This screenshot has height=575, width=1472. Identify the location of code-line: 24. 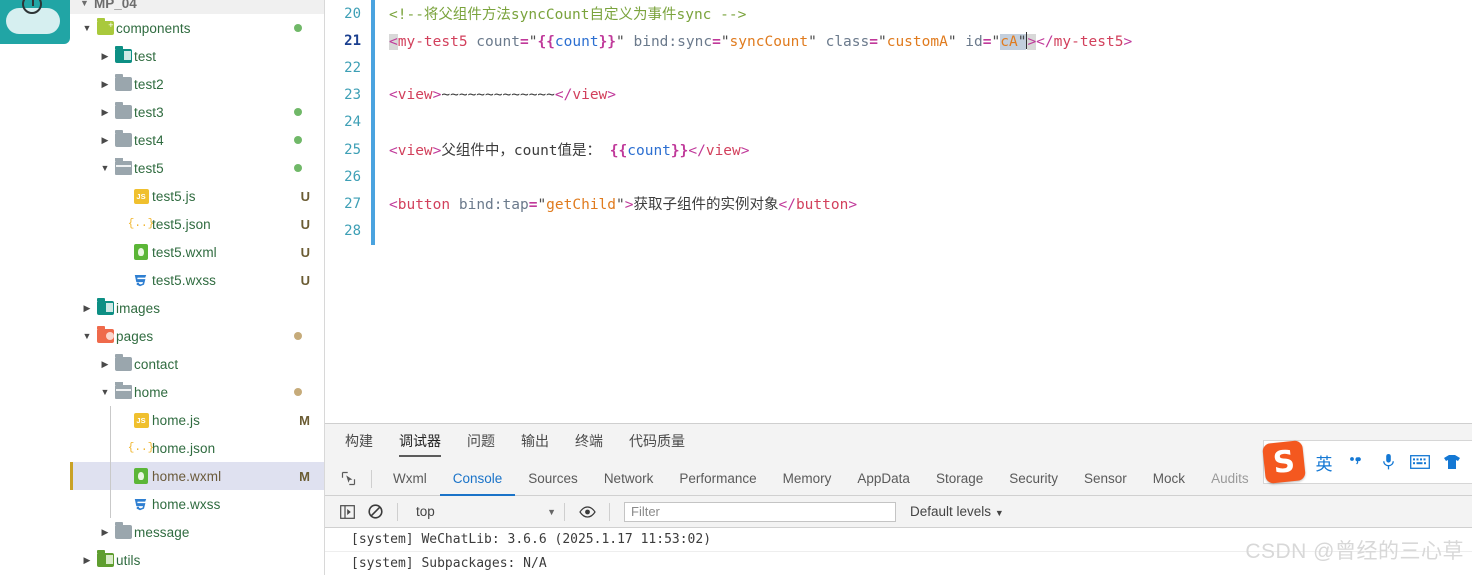
(898, 122).